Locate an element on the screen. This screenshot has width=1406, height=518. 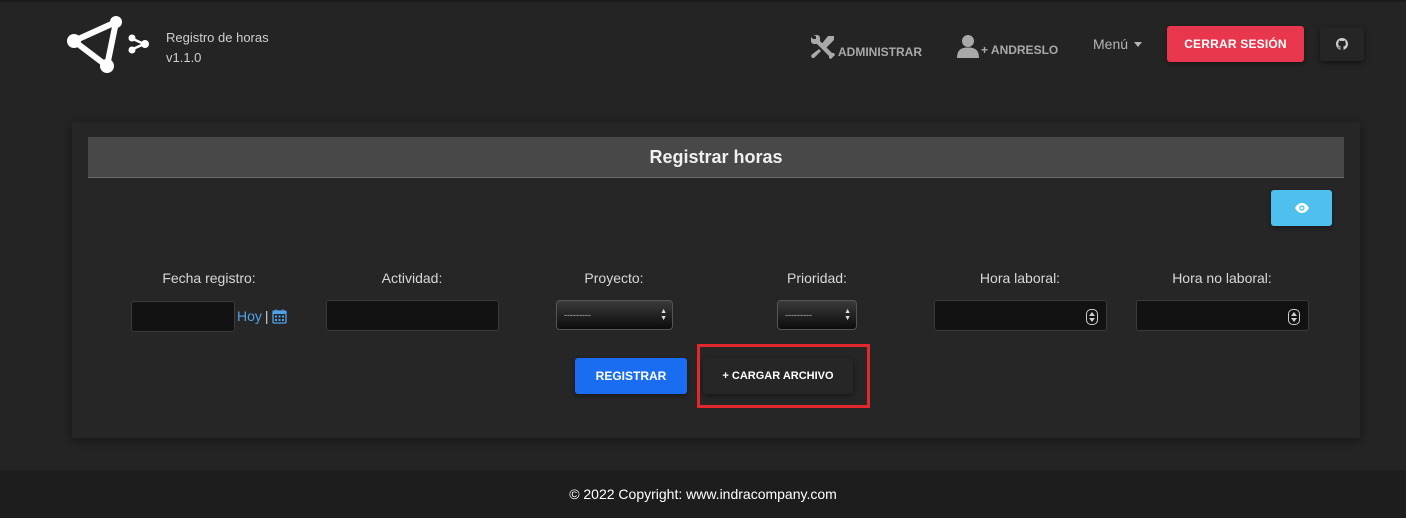
logout-button: CERRAR SESIÓN is located at coordinates (1235, 44).